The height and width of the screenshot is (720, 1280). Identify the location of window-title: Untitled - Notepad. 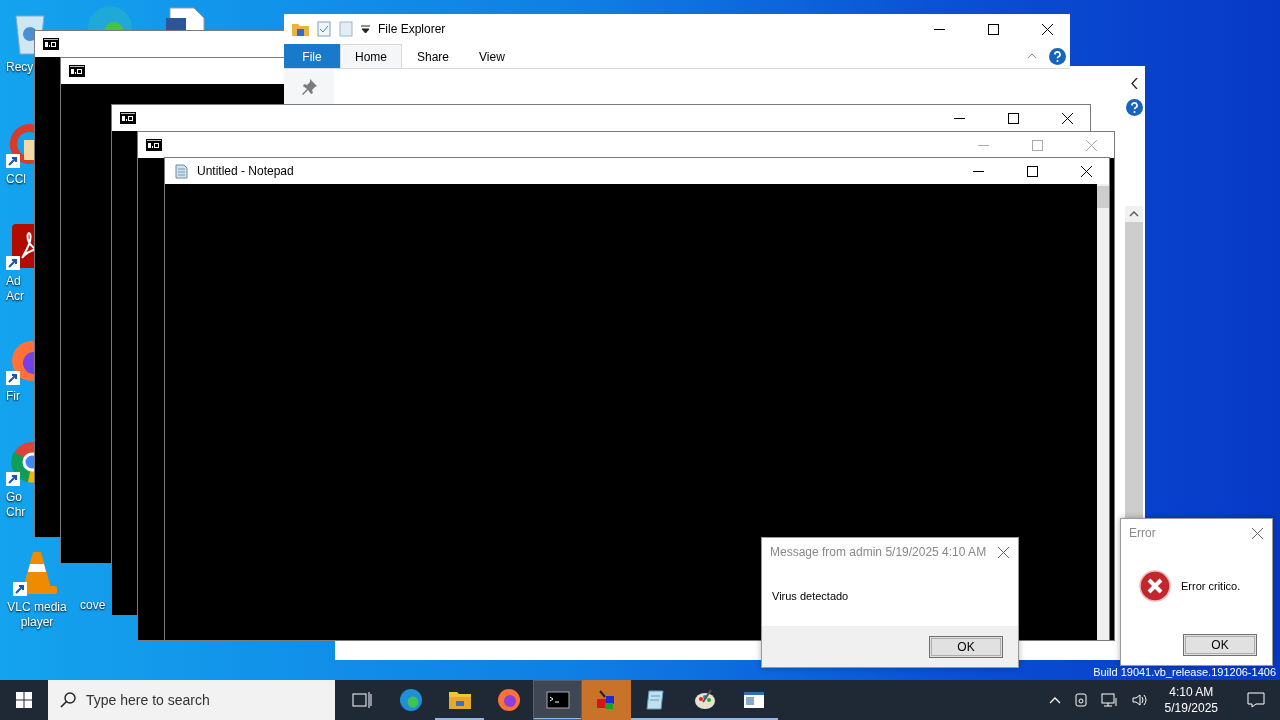
(246, 171).